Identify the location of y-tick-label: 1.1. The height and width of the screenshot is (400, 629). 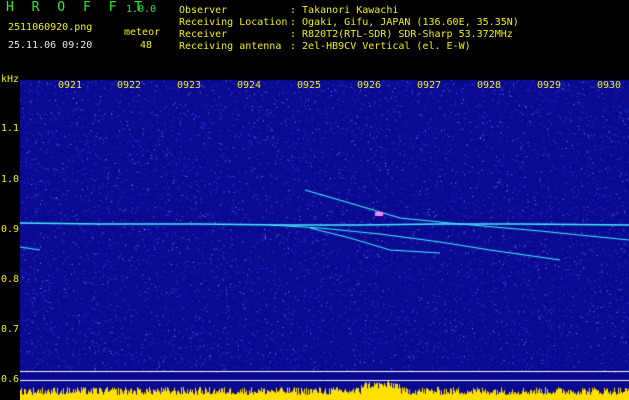
(10, 128).